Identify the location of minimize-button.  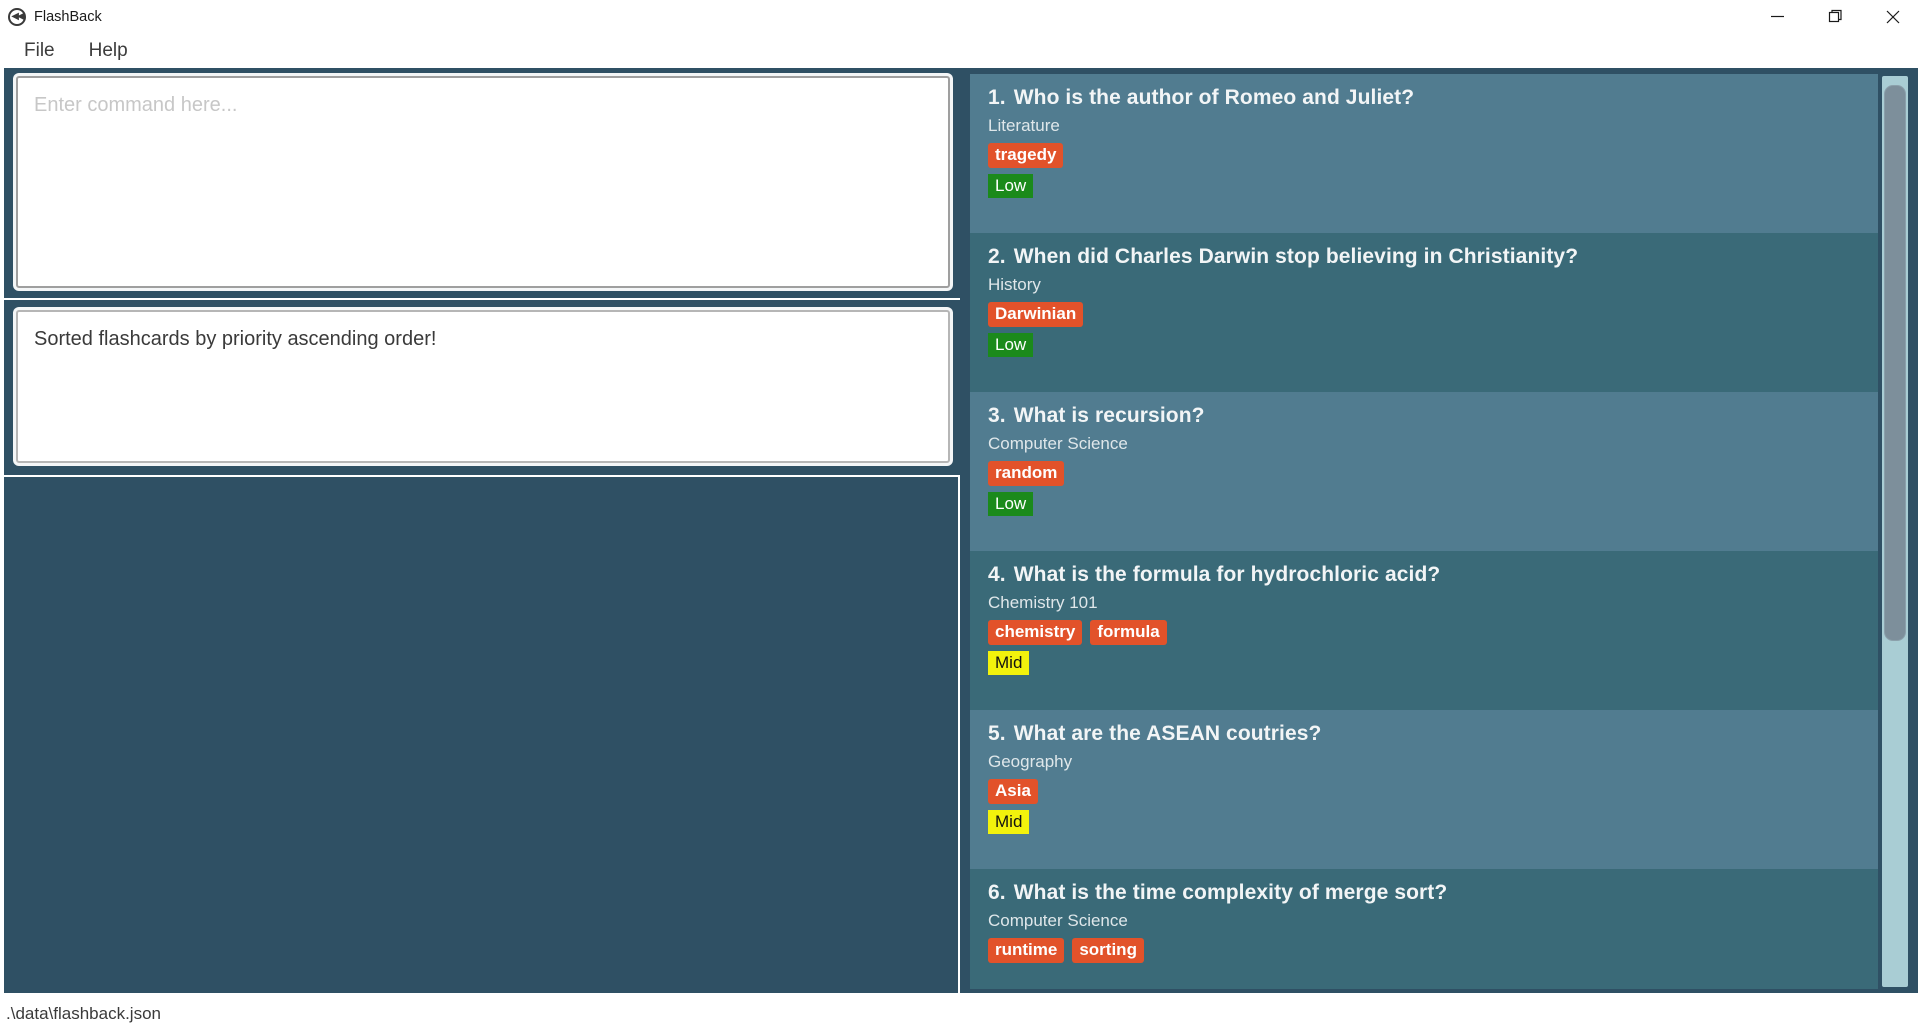
(1777, 16).